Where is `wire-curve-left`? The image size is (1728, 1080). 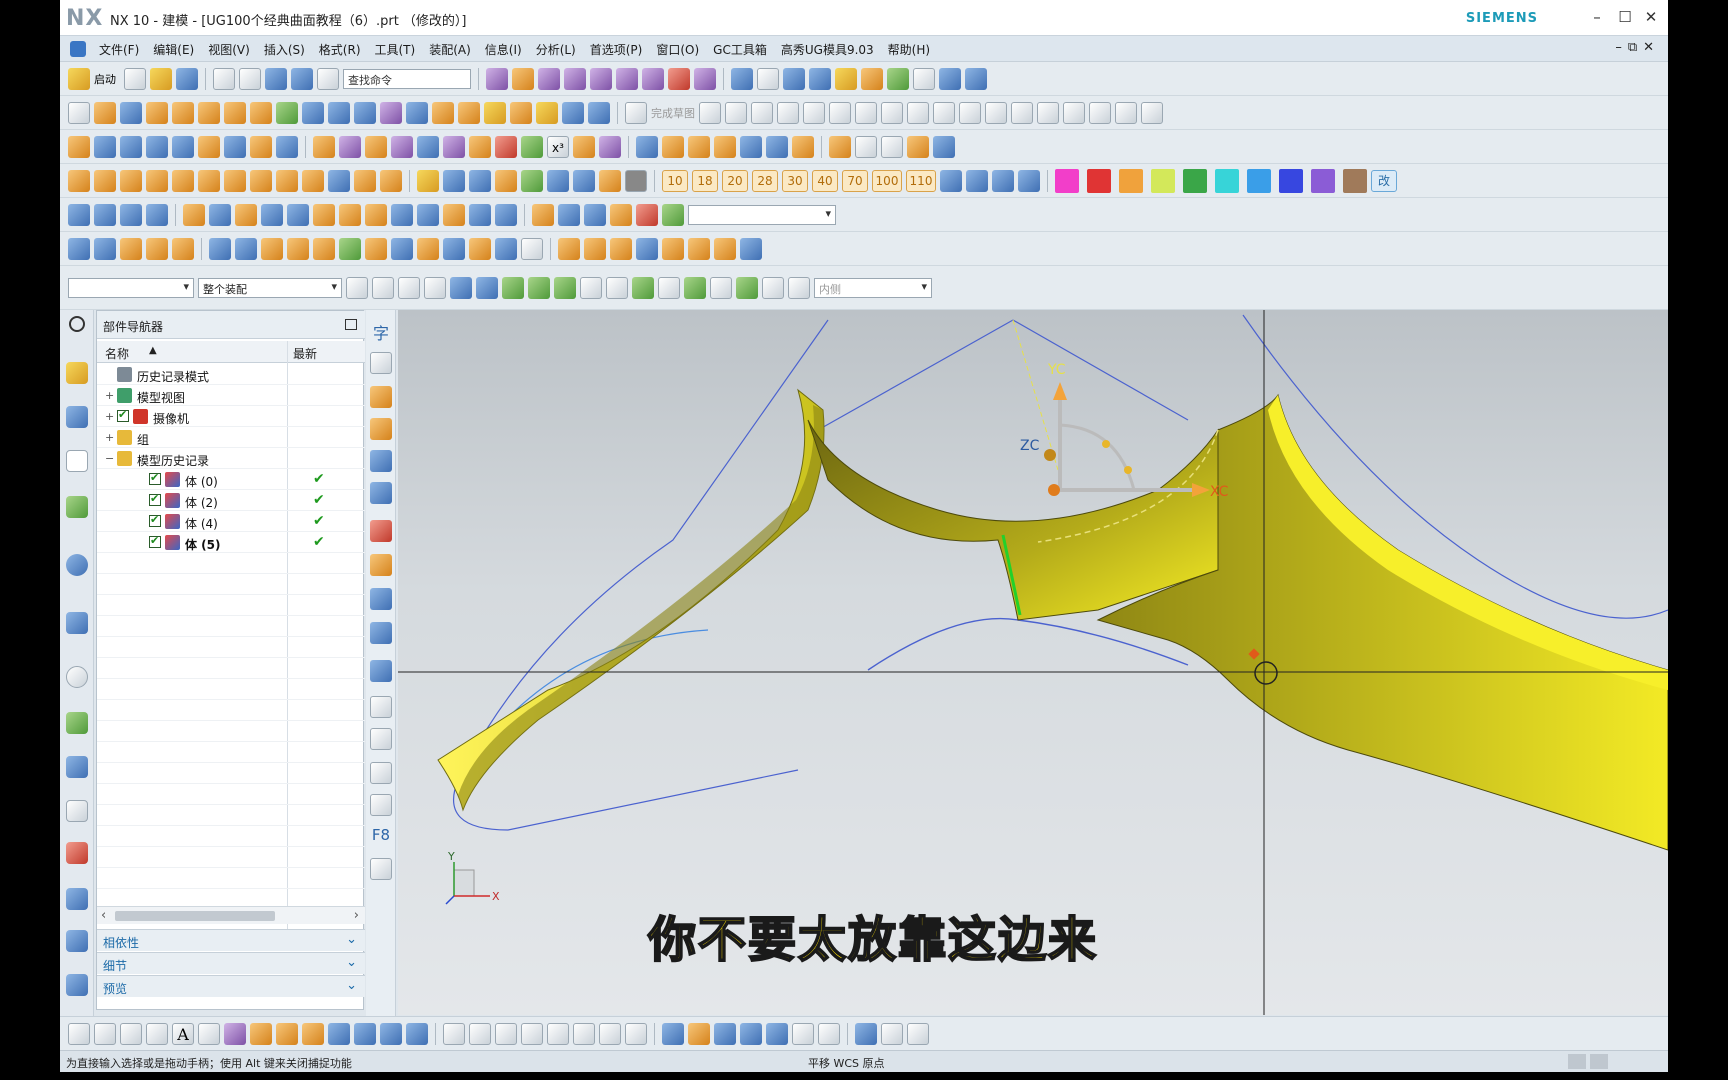 wire-curve-left is located at coordinates (641, 575).